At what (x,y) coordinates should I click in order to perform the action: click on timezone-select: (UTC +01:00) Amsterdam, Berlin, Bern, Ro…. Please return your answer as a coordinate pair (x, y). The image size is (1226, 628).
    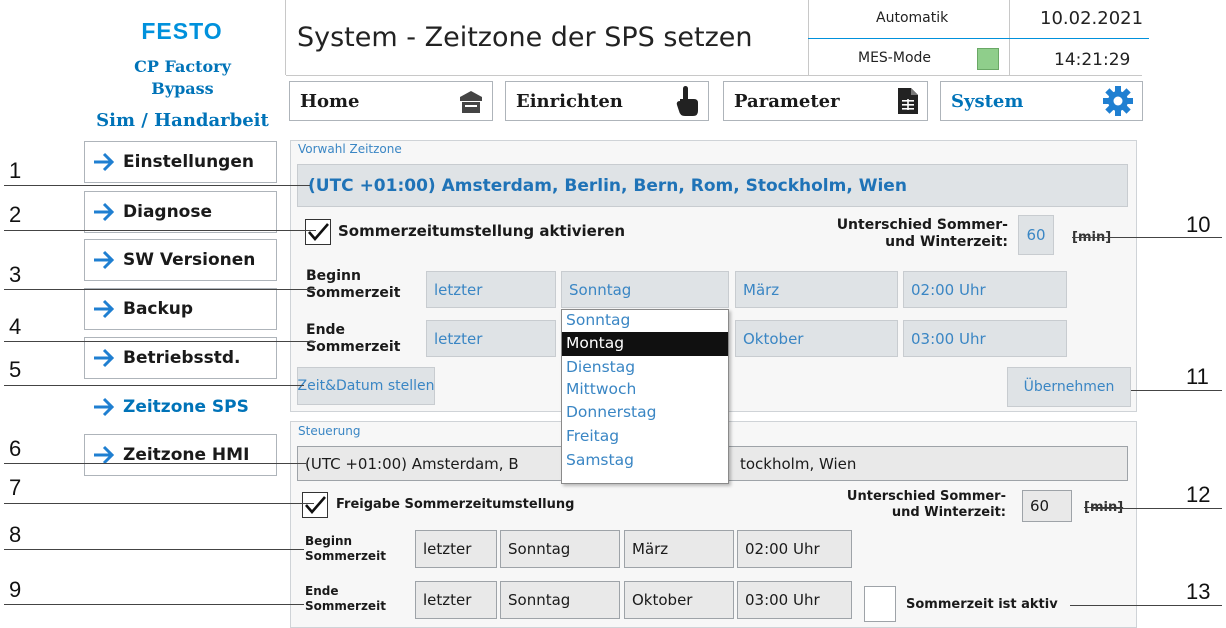
    Looking at the image, I should click on (712, 185).